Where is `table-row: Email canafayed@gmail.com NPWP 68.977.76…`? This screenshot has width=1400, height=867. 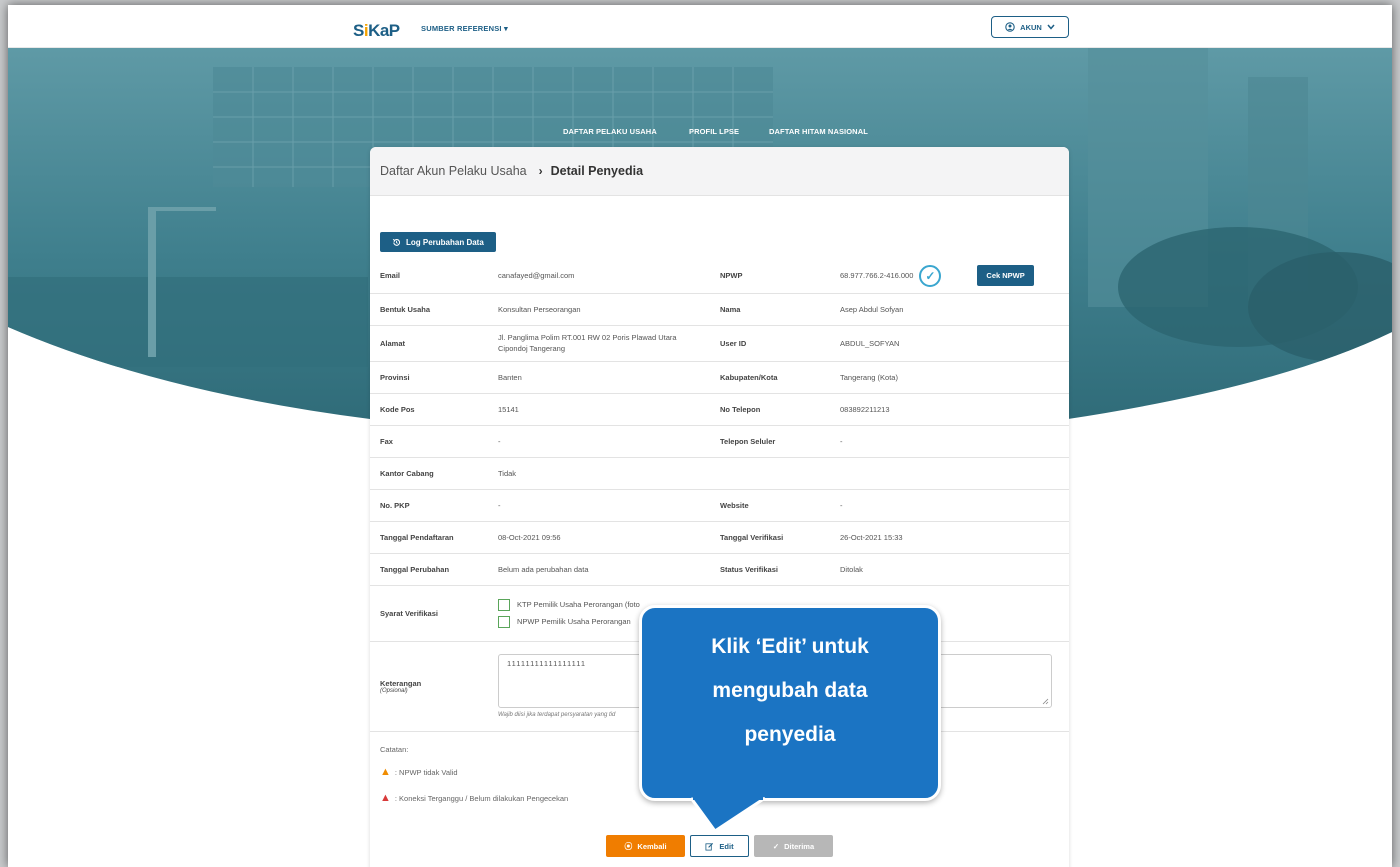
table-row: Email canafayed@gmail.com NPWP 68.977.76… is located at coordinates (719, 276).